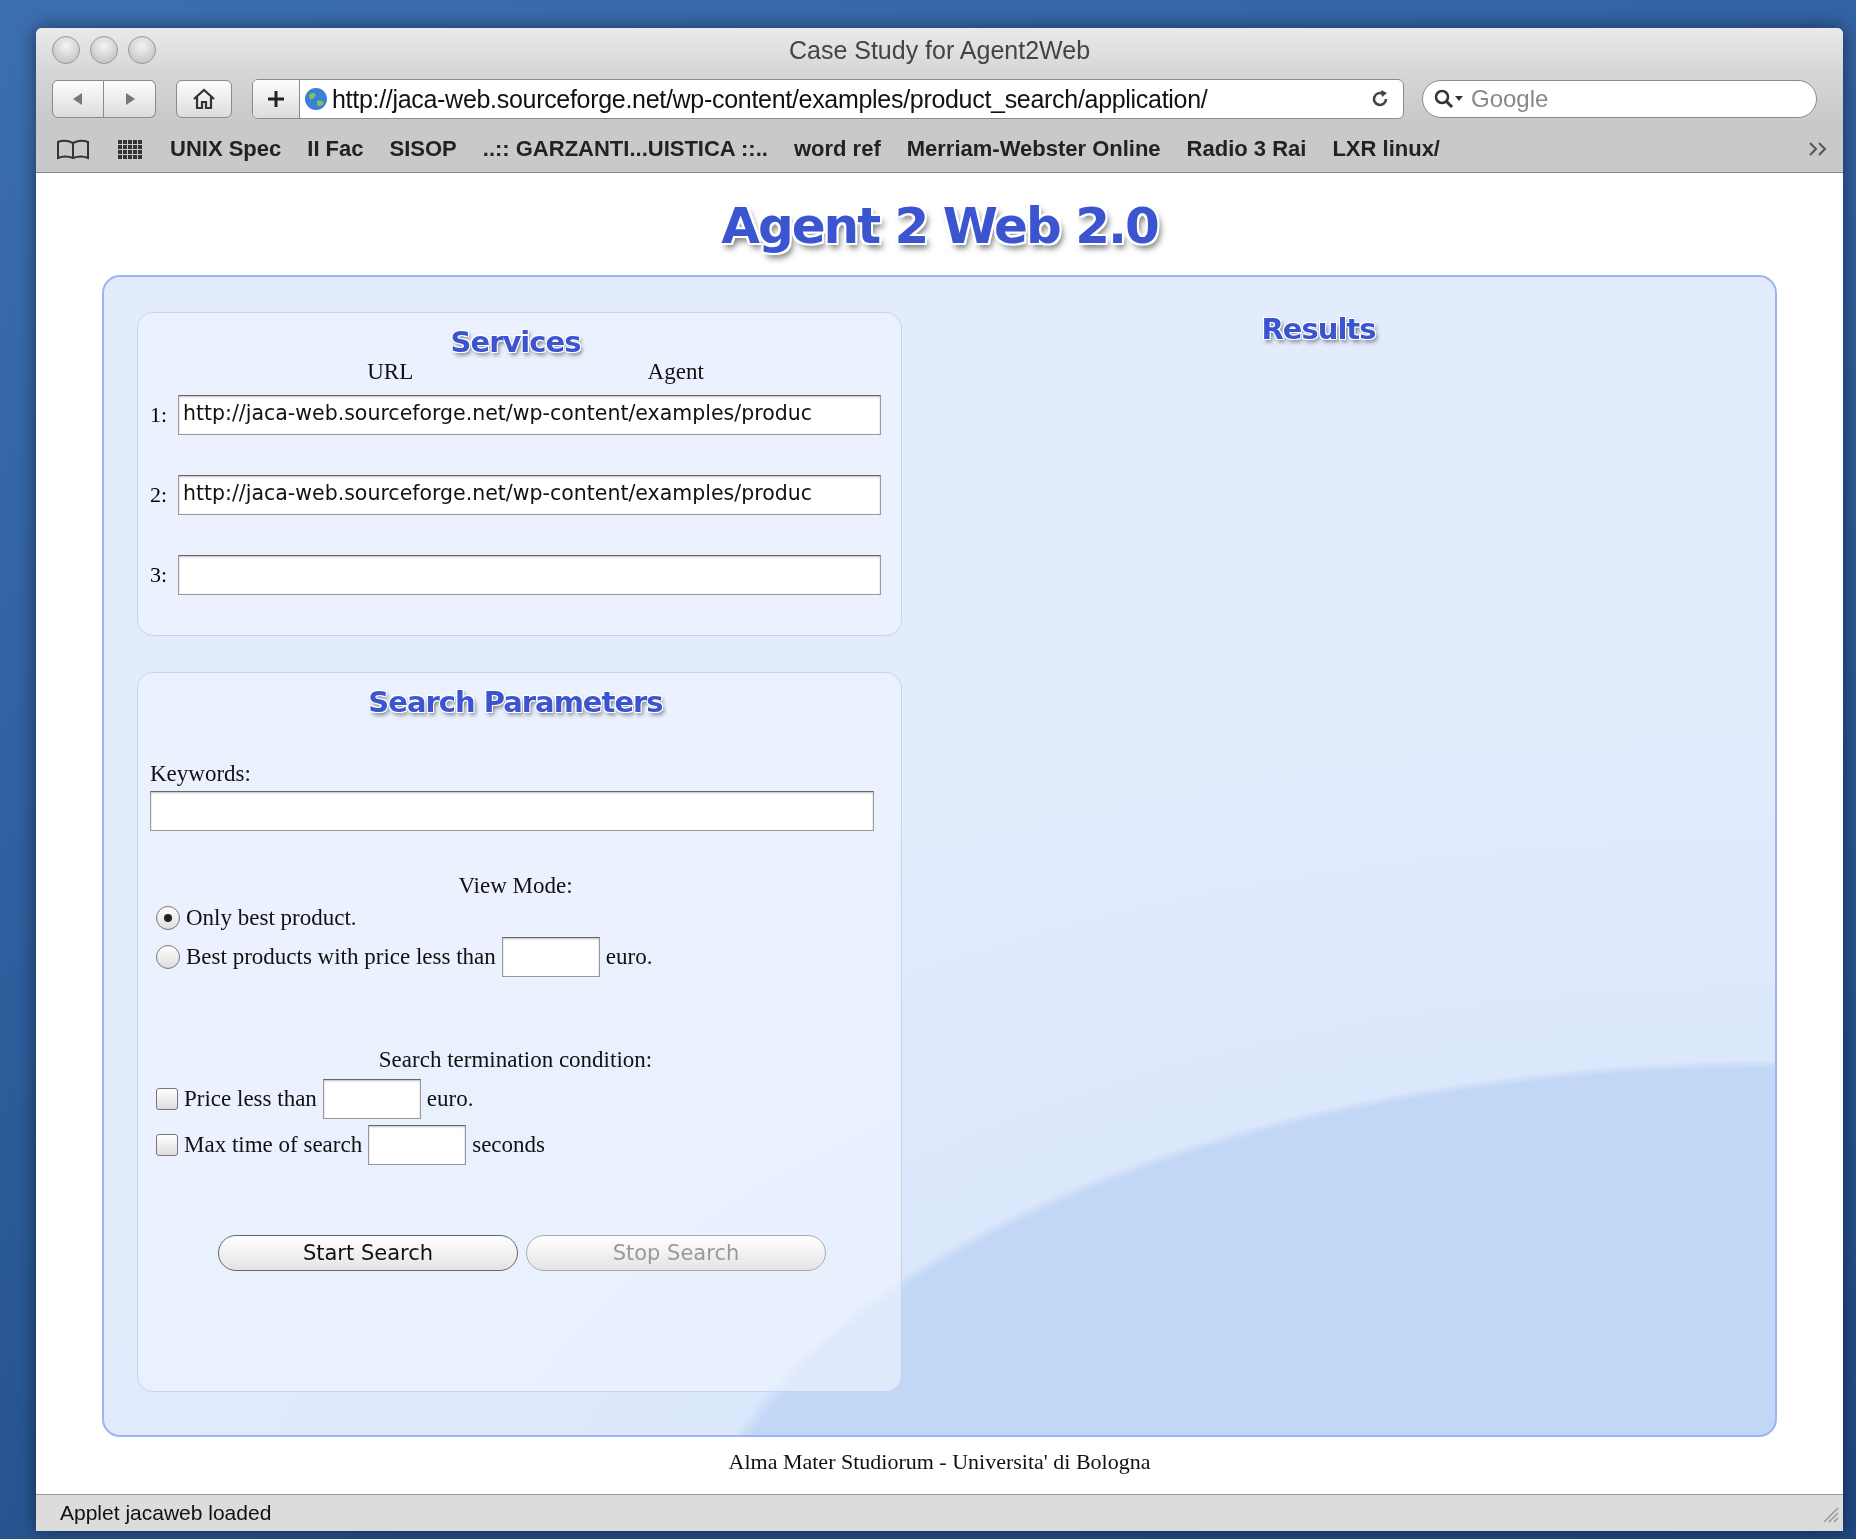 The image size is (1856, 1539). What do you see at coordinates (159, 575) in the screenshot?
I see `row-number: 3:` at bounding box center [159, 575].